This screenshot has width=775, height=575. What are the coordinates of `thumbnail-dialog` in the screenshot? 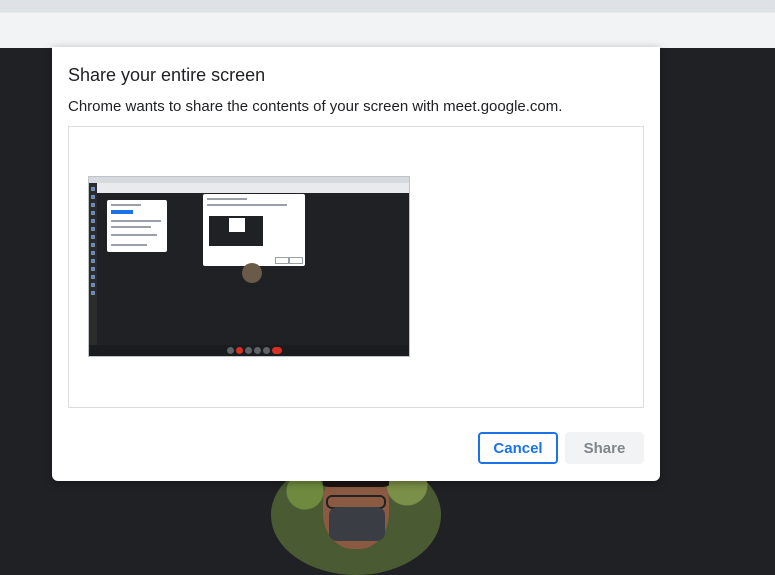 It's located at (254, 230).